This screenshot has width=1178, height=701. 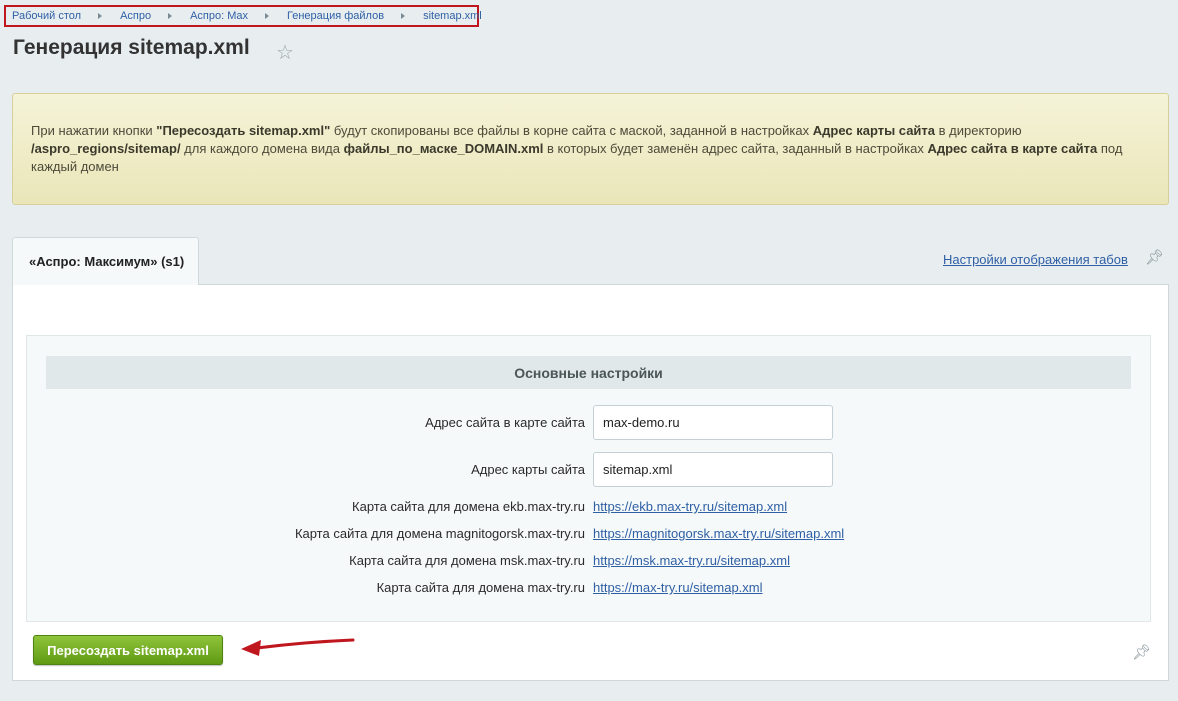 What do you see at coordinates (468, 506) in the screenshot?
I see `domain-sitemap-label: Карта сайта для домена ekb.max-try.ru` at bounding box center [468, 506].